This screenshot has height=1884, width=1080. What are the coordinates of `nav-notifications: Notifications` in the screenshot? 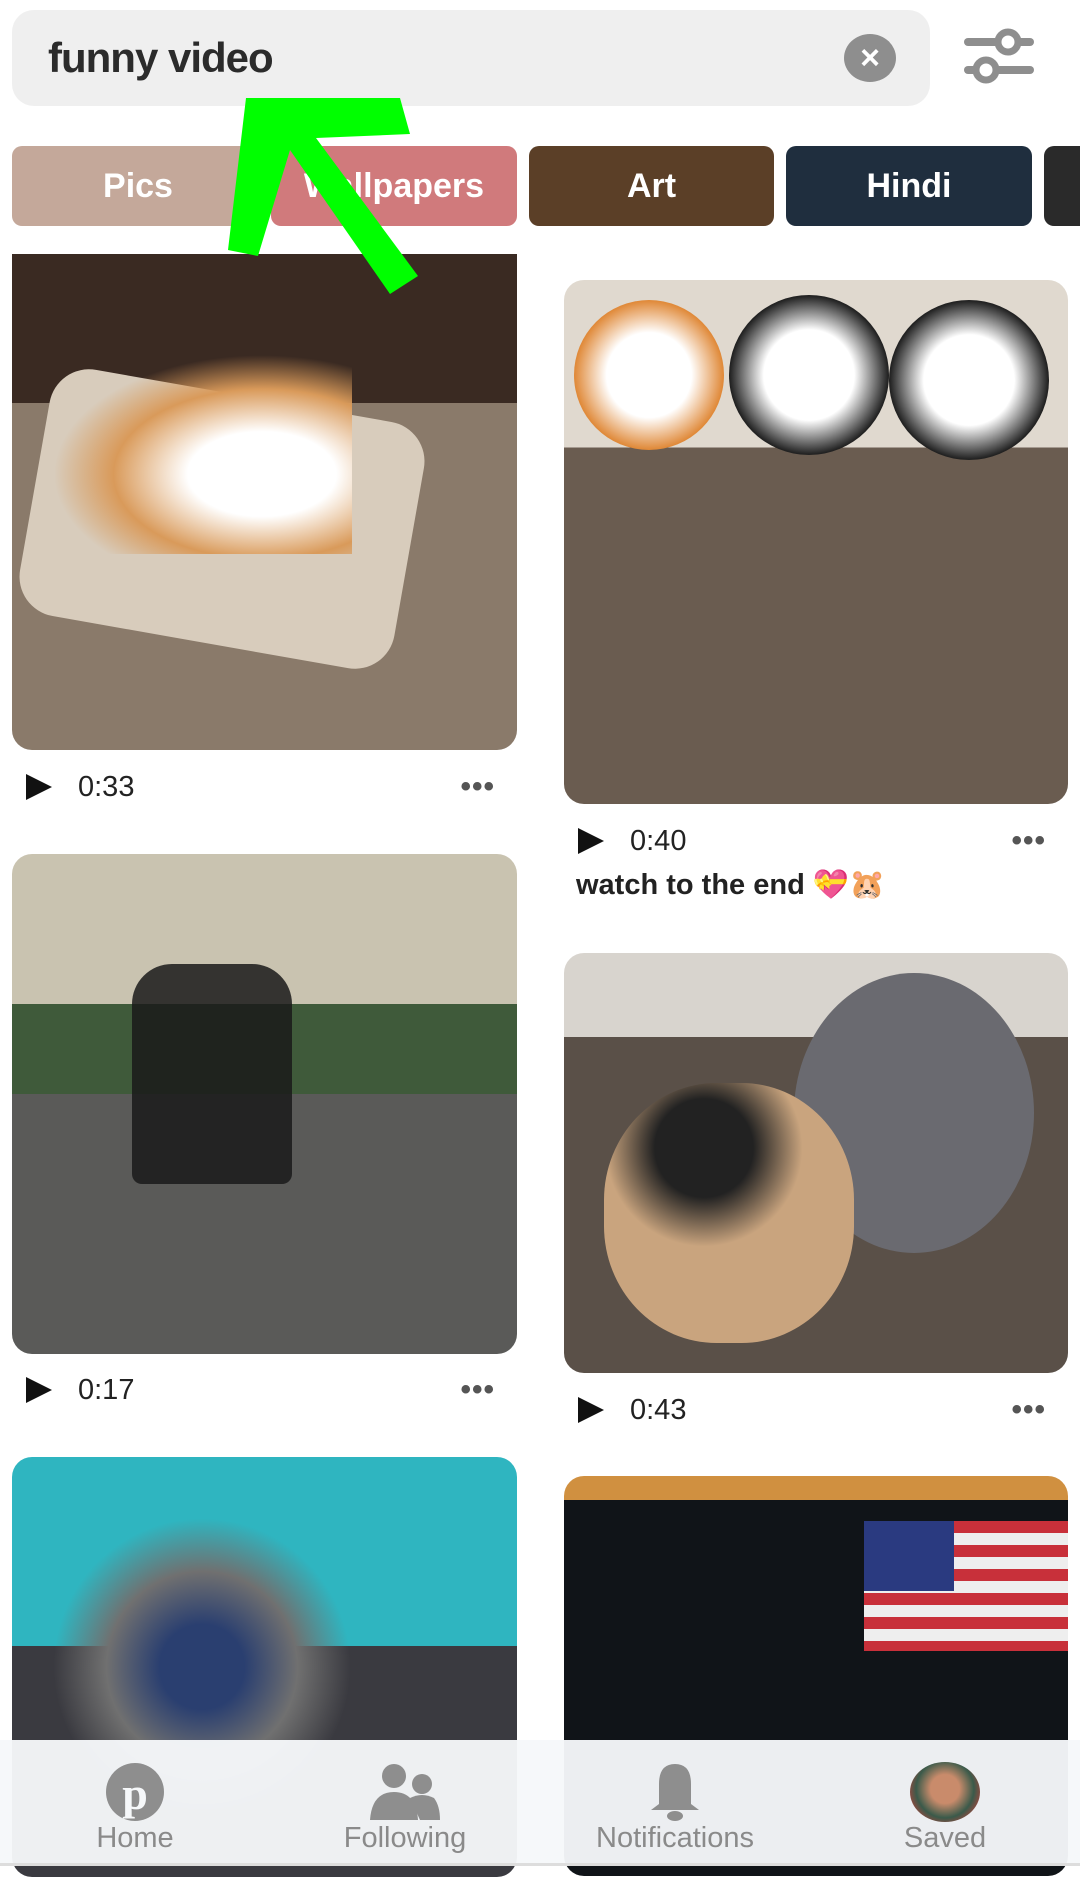 It's located at (675, 1803).